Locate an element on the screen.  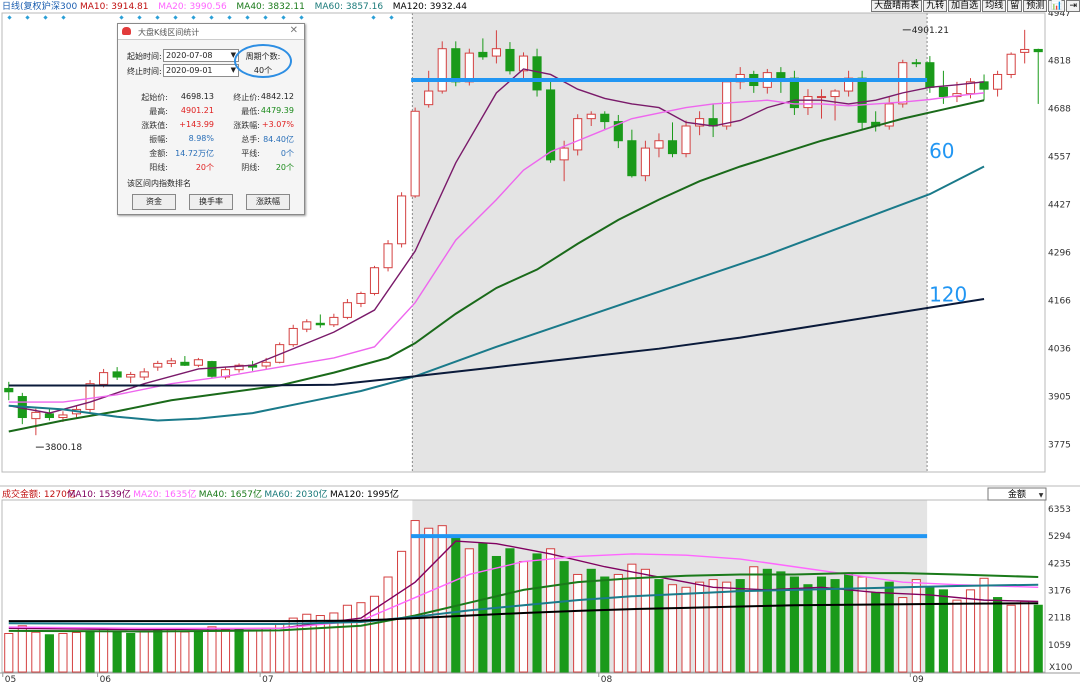
volume-tick-5: 1059 is located at coordinates (1059, 646).